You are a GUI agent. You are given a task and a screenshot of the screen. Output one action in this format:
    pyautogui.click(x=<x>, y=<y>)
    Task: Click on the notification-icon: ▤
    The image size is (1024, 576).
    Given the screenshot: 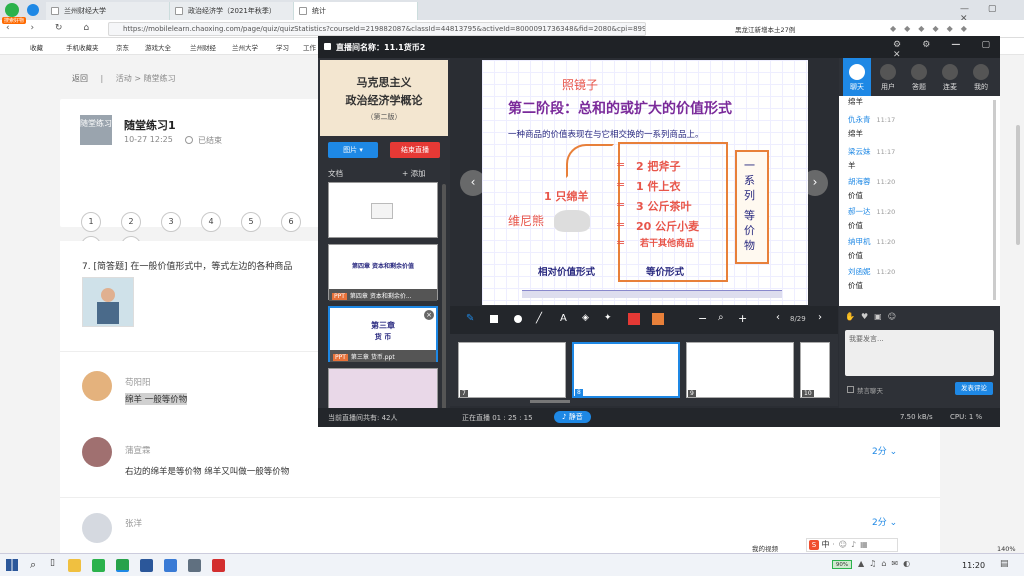 What is the action you would take?
    pyautogui.click(x=1004, y=564)
    